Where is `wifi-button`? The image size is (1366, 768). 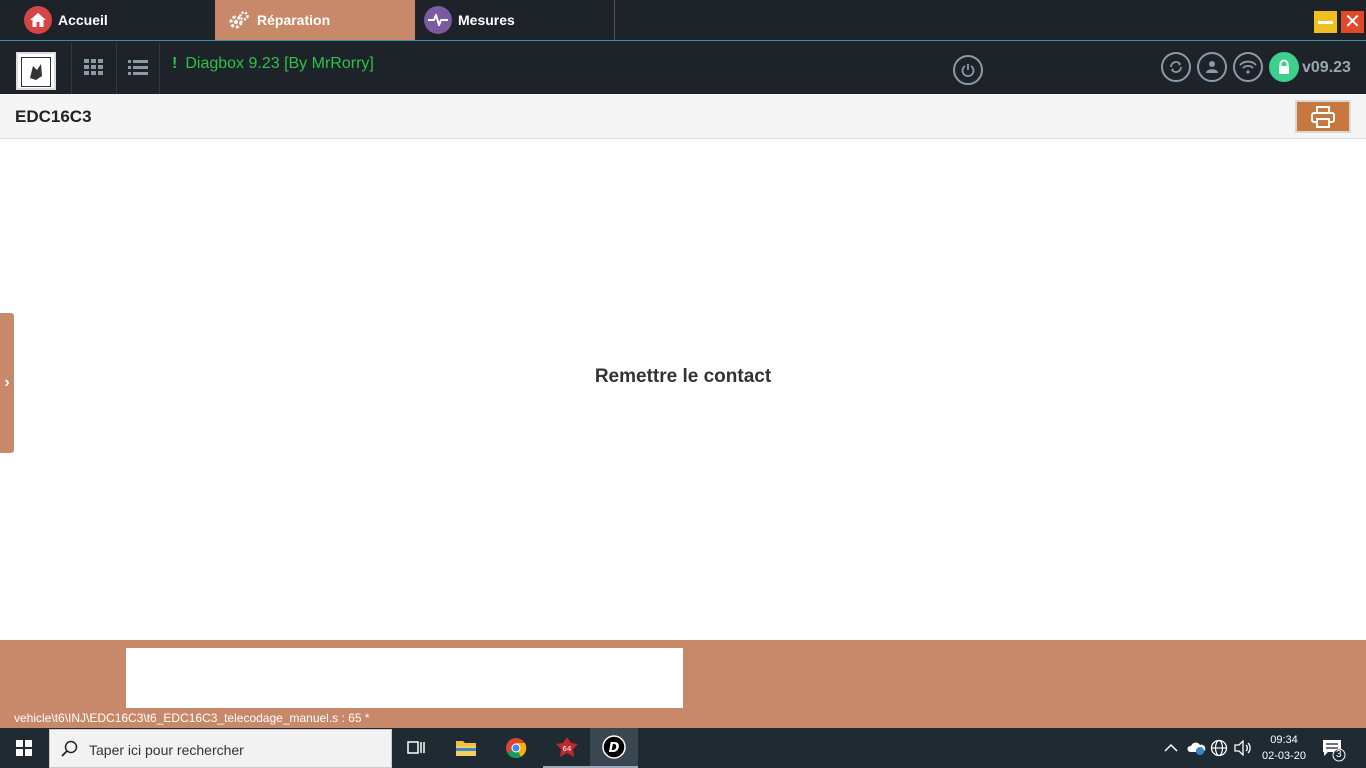 wifi-button is located at coordinates (1248, 67).